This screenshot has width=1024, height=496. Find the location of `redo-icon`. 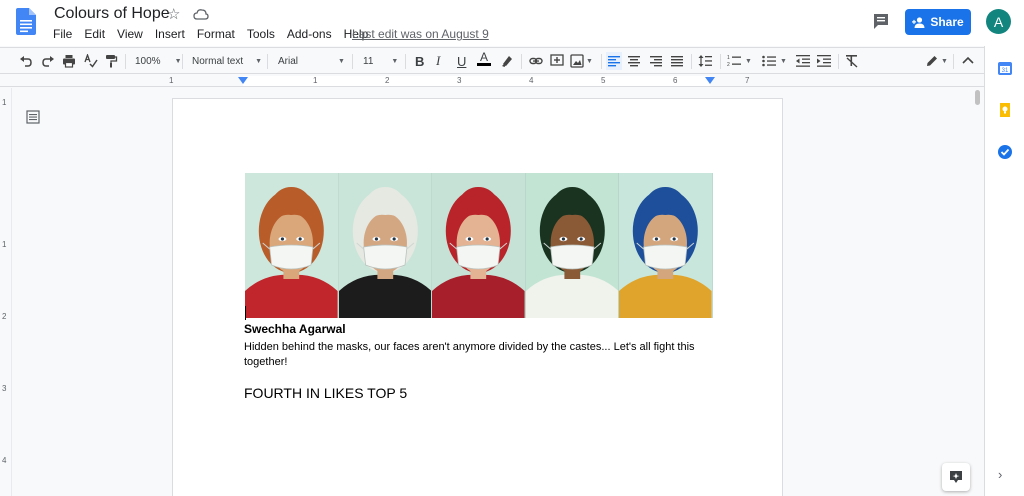

redo-icon is located at coordinates (48, 61).